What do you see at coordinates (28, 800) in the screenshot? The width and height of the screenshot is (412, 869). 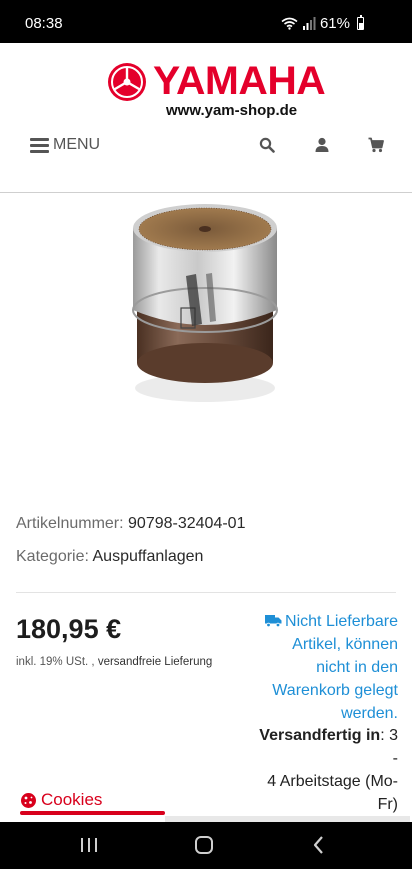 I see `cookie-icon` at bounding box center [28, 800].